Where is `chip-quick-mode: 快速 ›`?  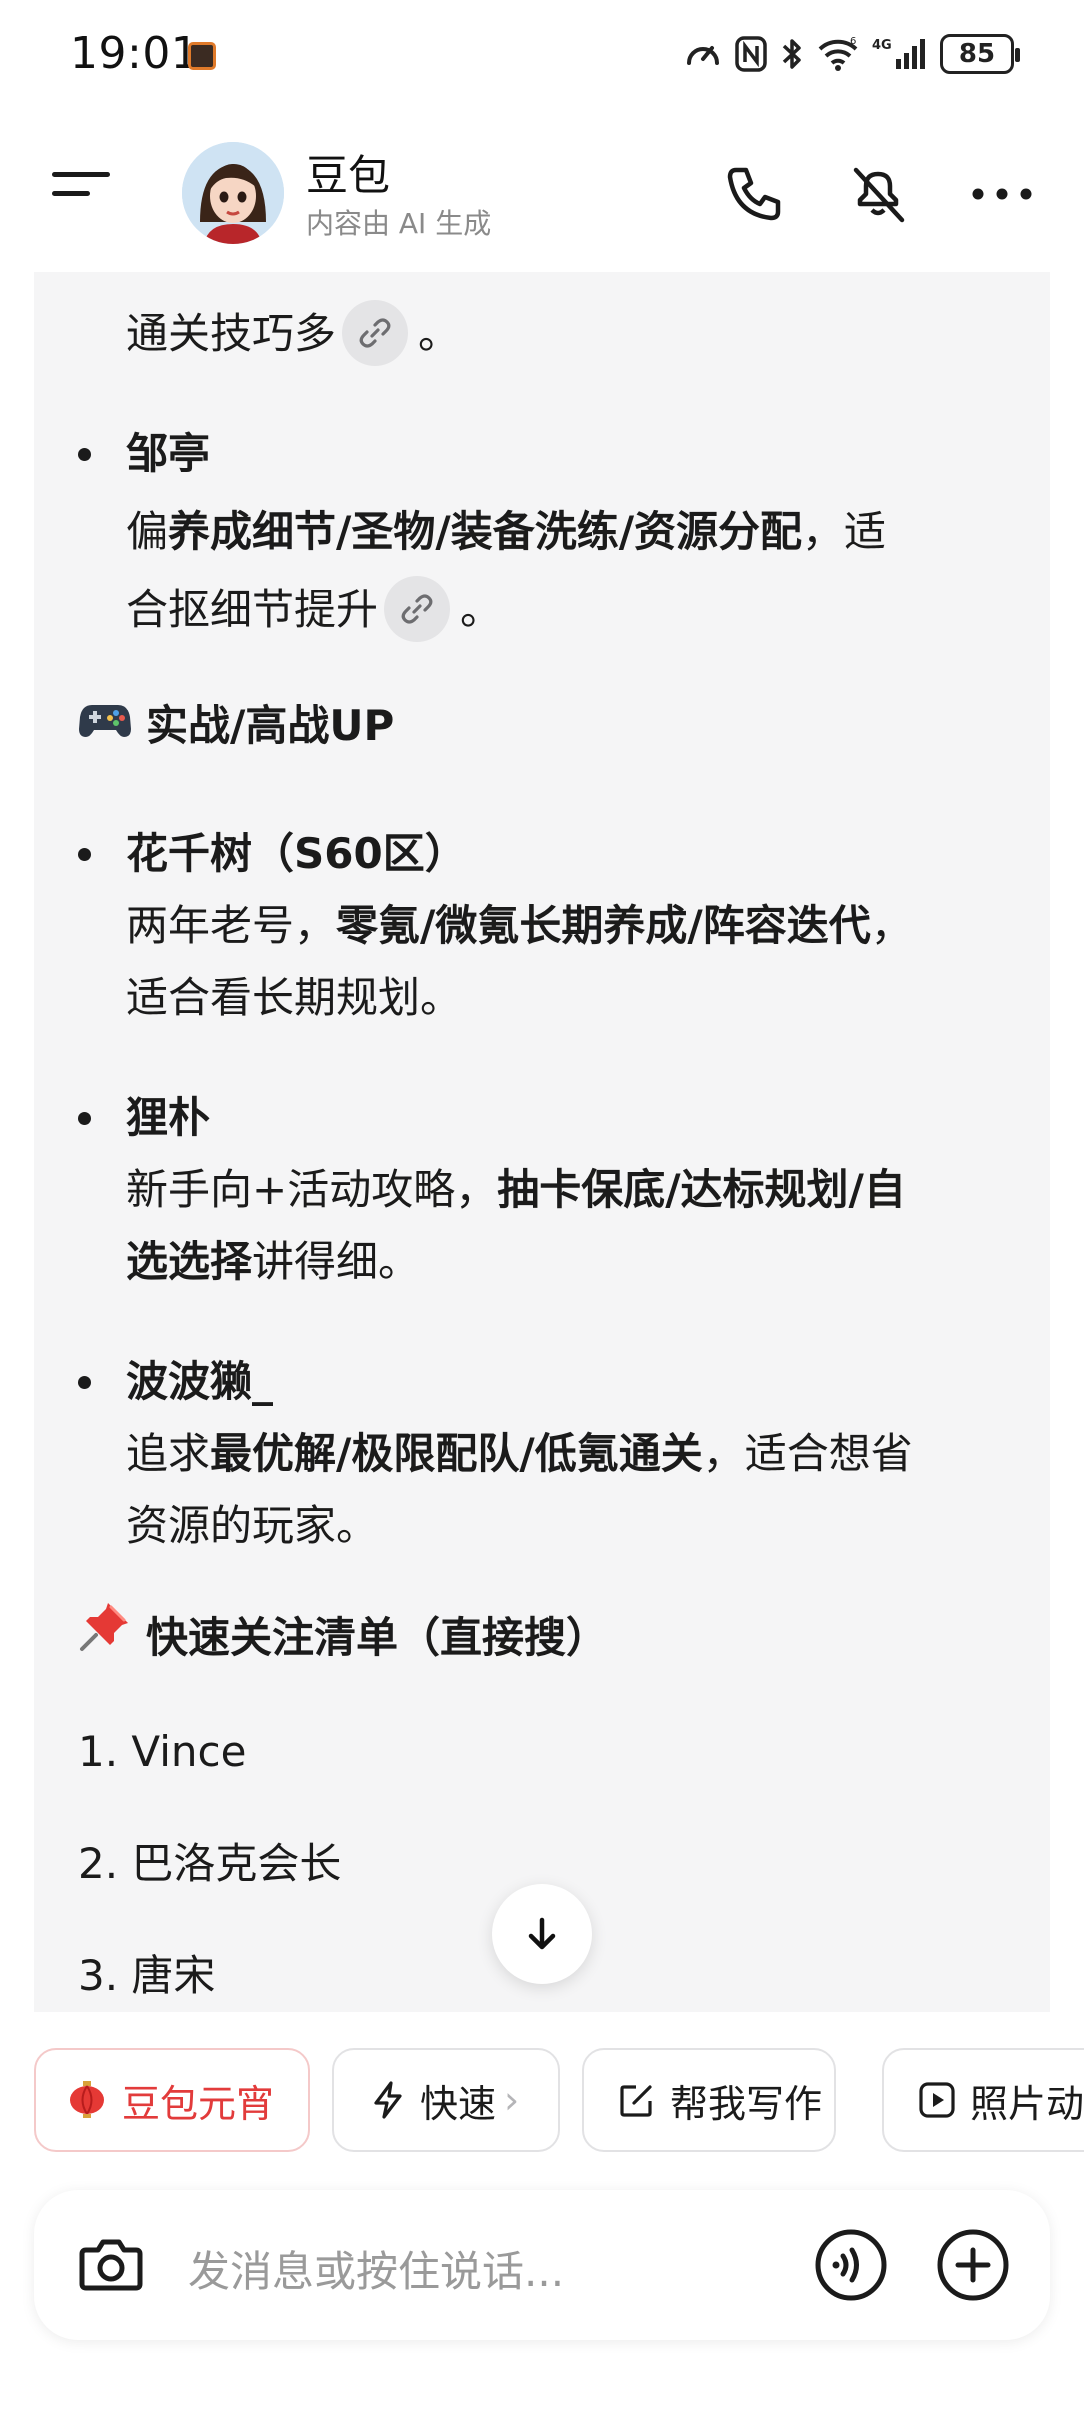 chip-quick-mode: 快速 › is located at coordinates (446, 2100).